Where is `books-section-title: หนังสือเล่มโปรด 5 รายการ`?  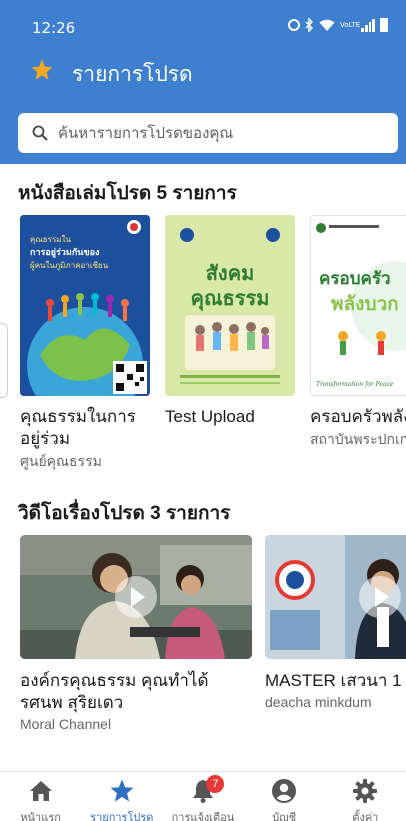 books-section-title: หนังสือเล่มโปรด 5 รายการ is located at coordinates (127, 193).